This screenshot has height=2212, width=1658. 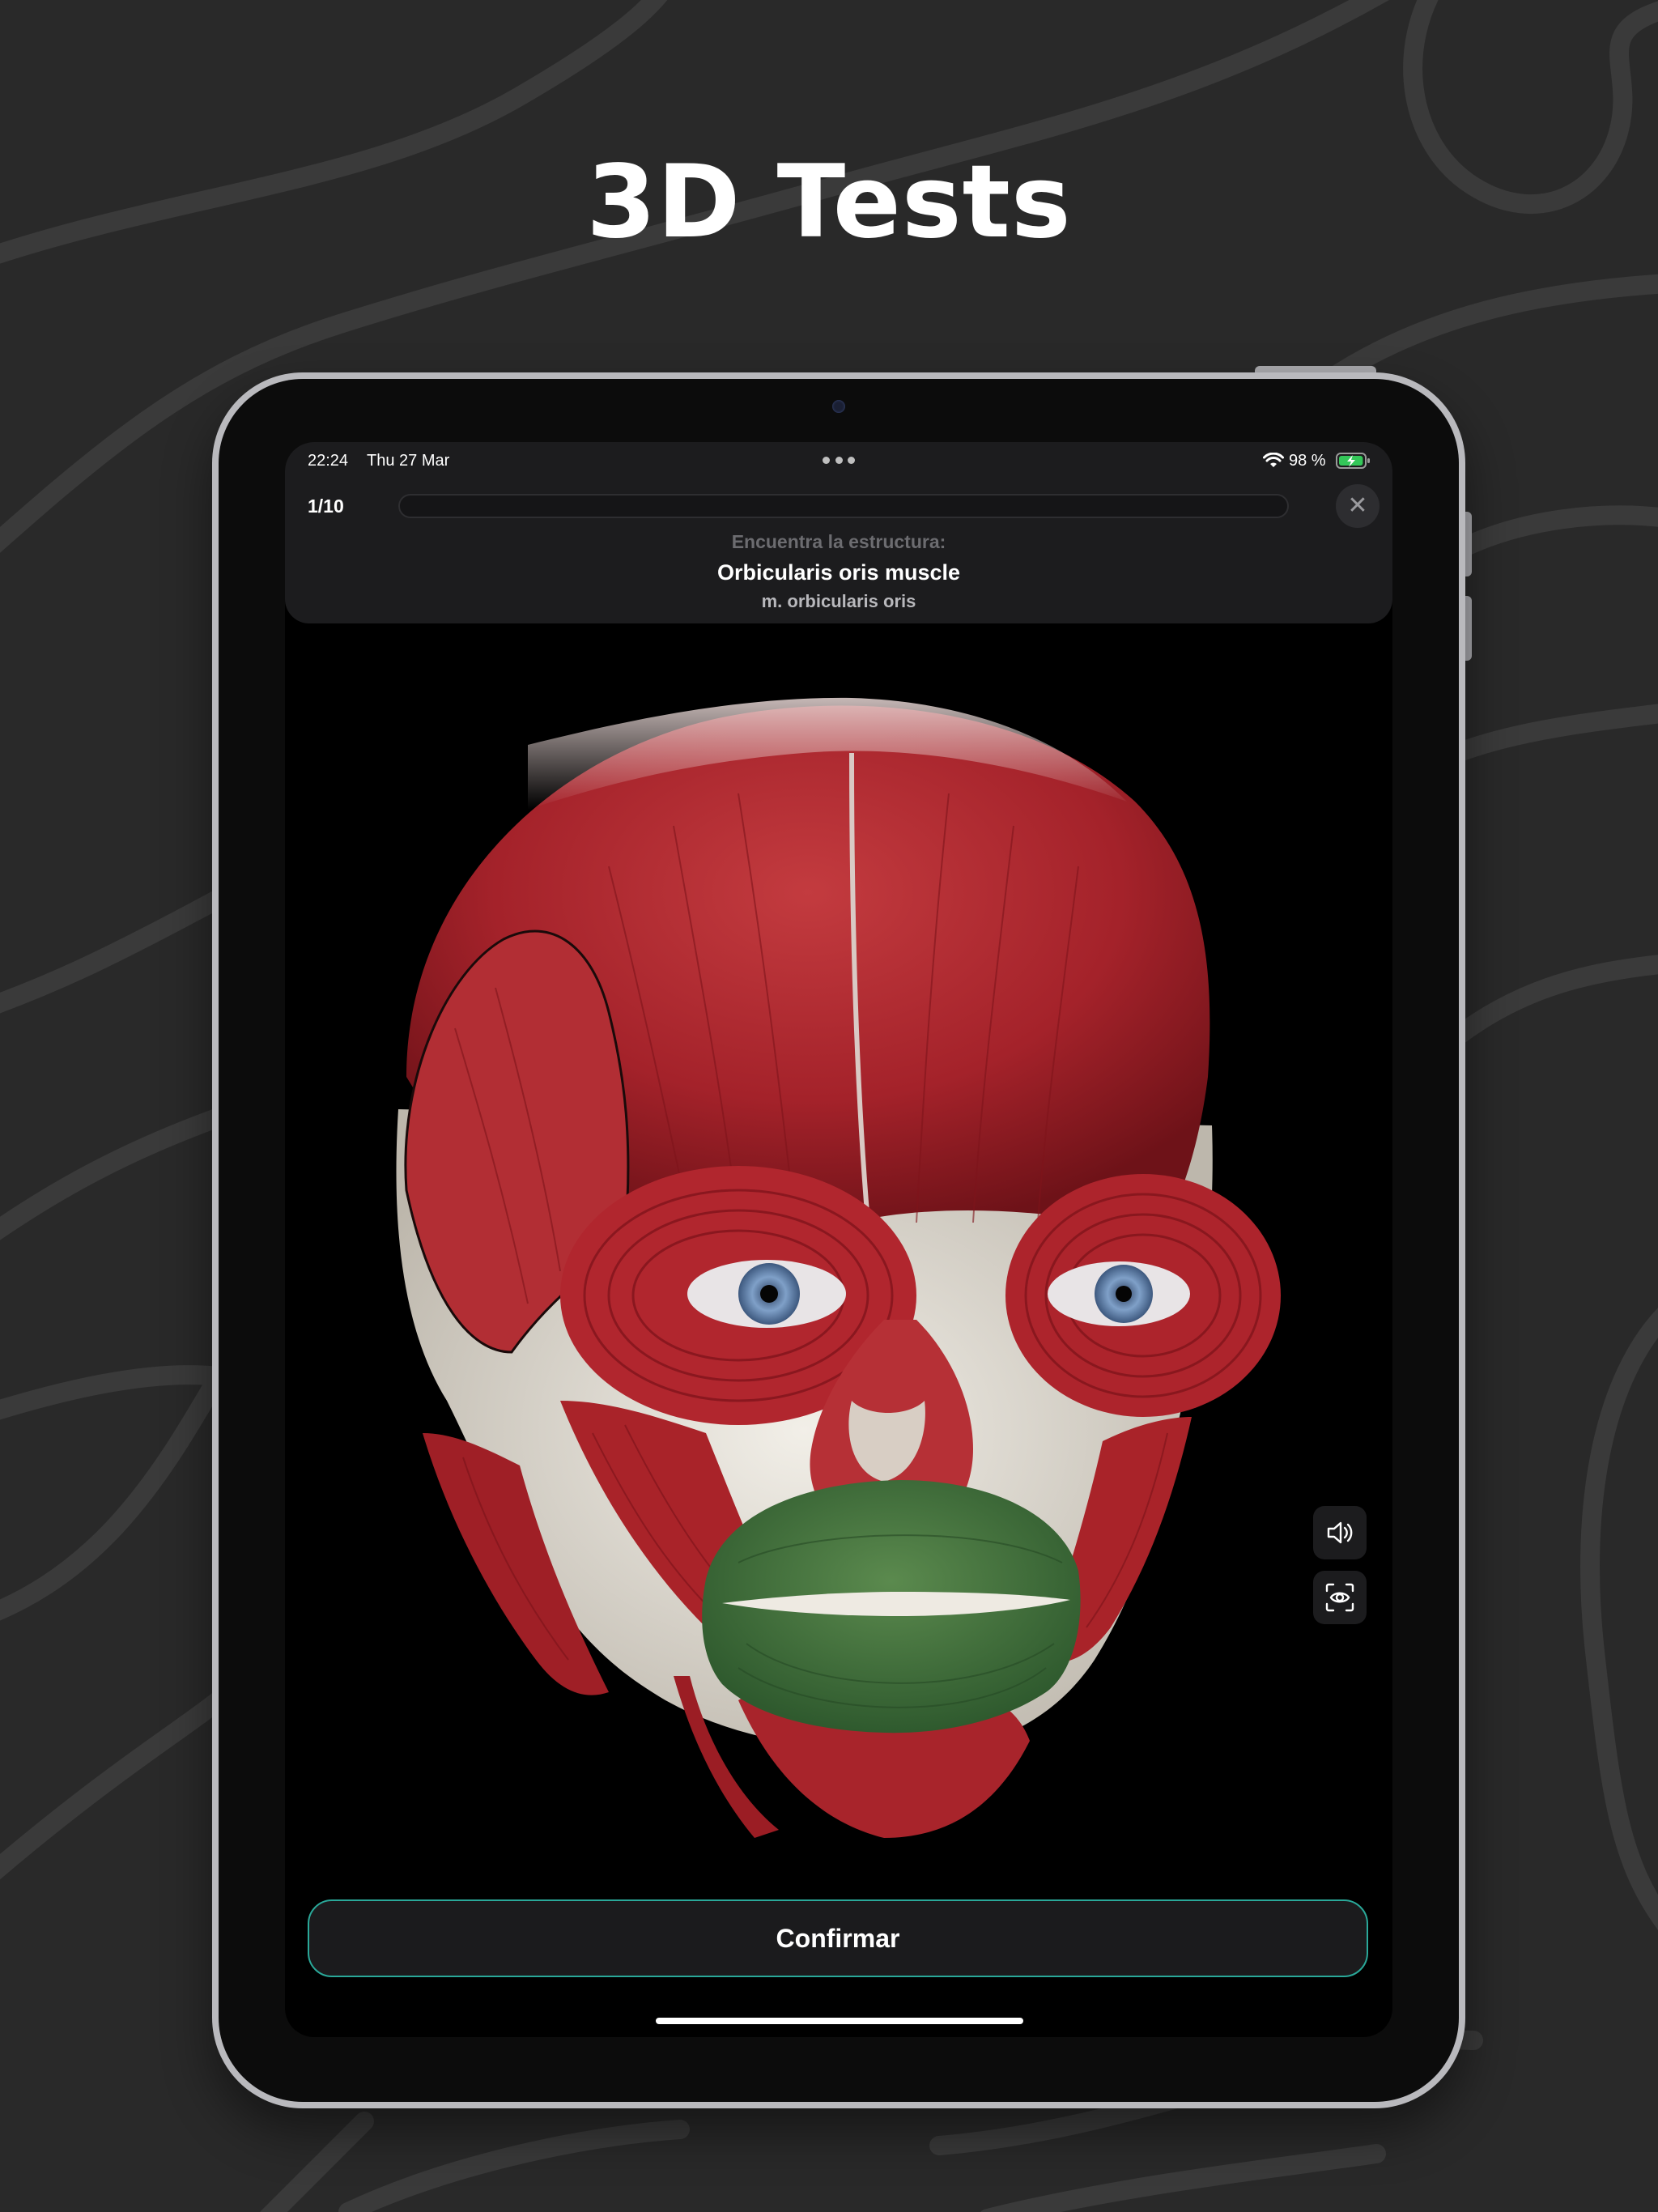 I want to click on status-bar: 22:24 Thu 27 Mar 98 %, so click(x=838, y=460).